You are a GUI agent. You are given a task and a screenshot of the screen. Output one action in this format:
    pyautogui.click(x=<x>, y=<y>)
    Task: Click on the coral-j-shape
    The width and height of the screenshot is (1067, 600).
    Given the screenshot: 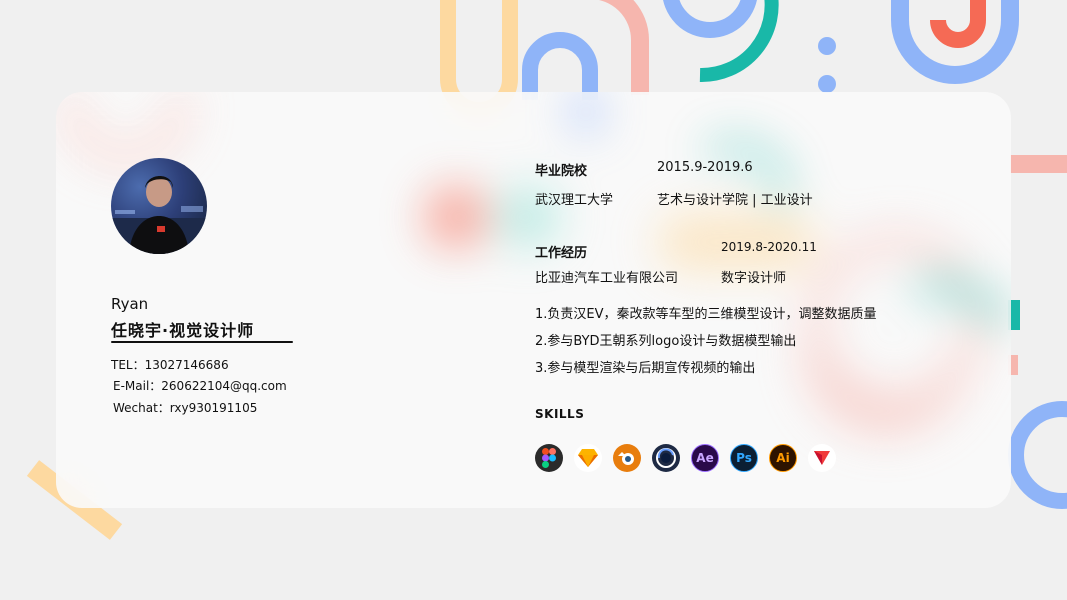 What is the action you would take?
    pyautogui.click(x=958, y=24)
    